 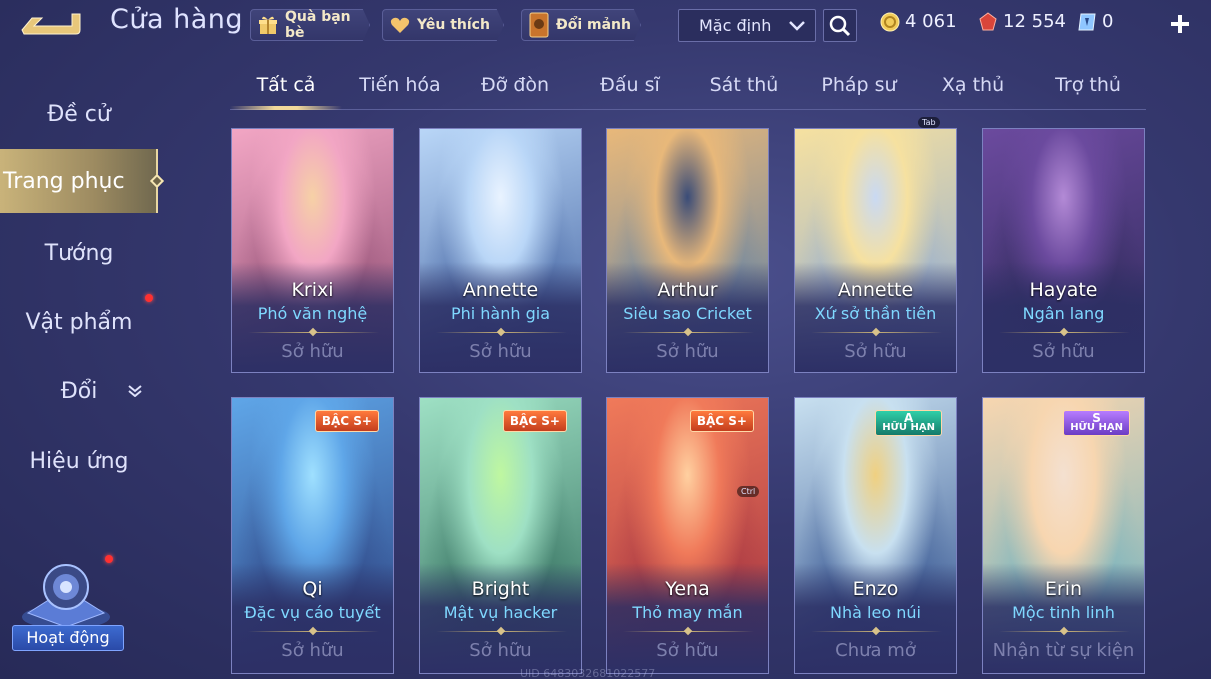 What do you see at coordinates (310, 25) in the screenshot?
I see `friend-gift-button: Quà bạn bè` at bounding box center [310, 25].